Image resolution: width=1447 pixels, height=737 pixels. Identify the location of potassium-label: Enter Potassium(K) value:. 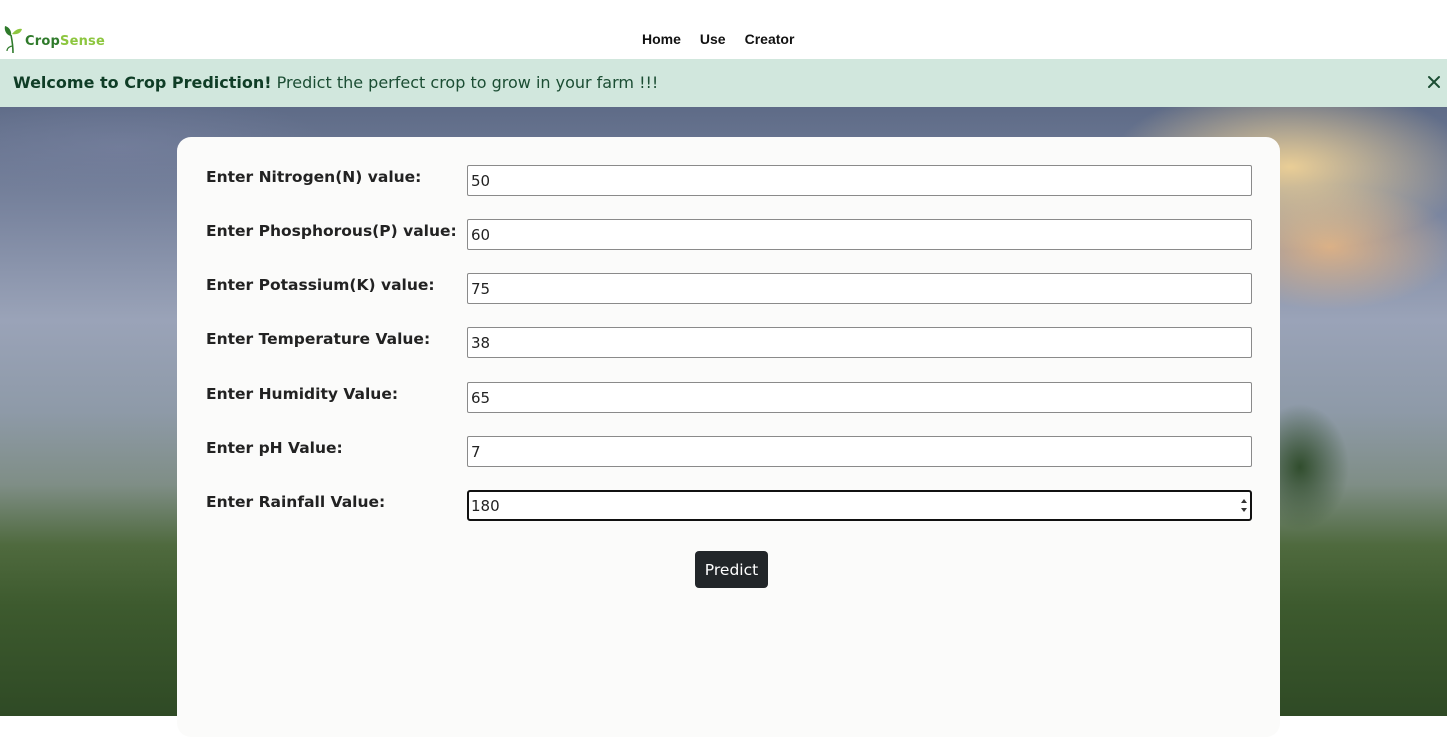
(320, 285).